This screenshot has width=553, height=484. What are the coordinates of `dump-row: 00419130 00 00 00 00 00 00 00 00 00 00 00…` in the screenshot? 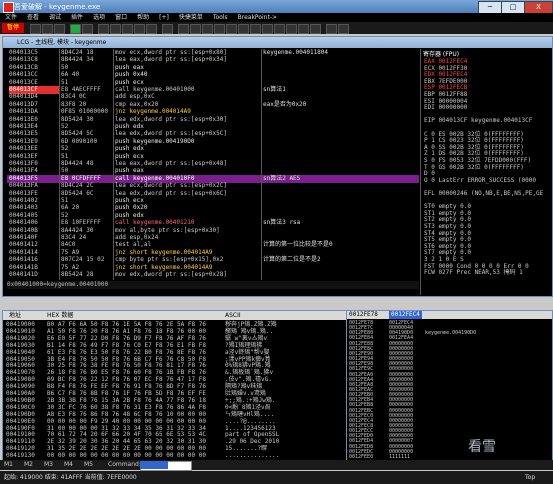 It's located at (174, 456).